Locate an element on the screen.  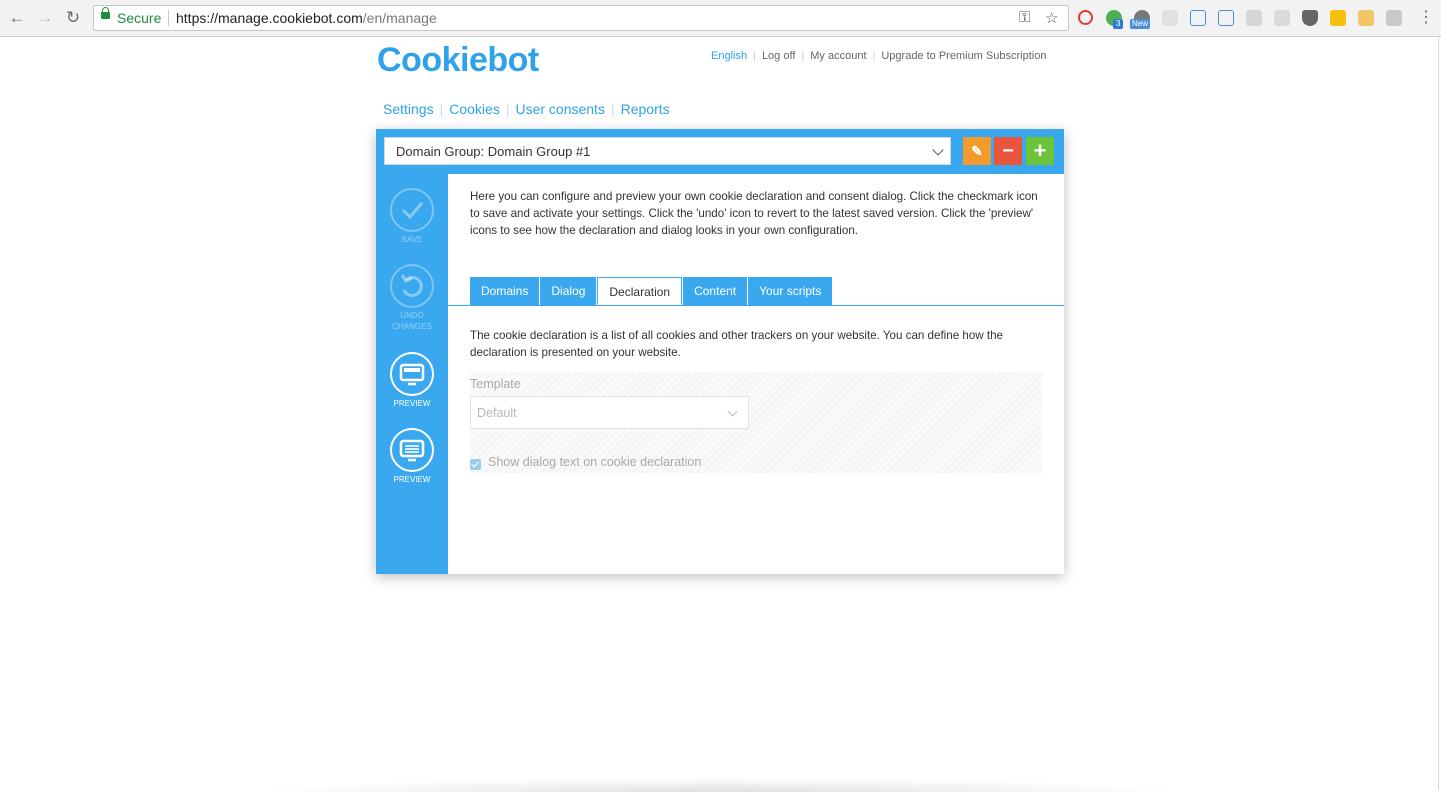
lock-icon is located at coordinates (105, 13).